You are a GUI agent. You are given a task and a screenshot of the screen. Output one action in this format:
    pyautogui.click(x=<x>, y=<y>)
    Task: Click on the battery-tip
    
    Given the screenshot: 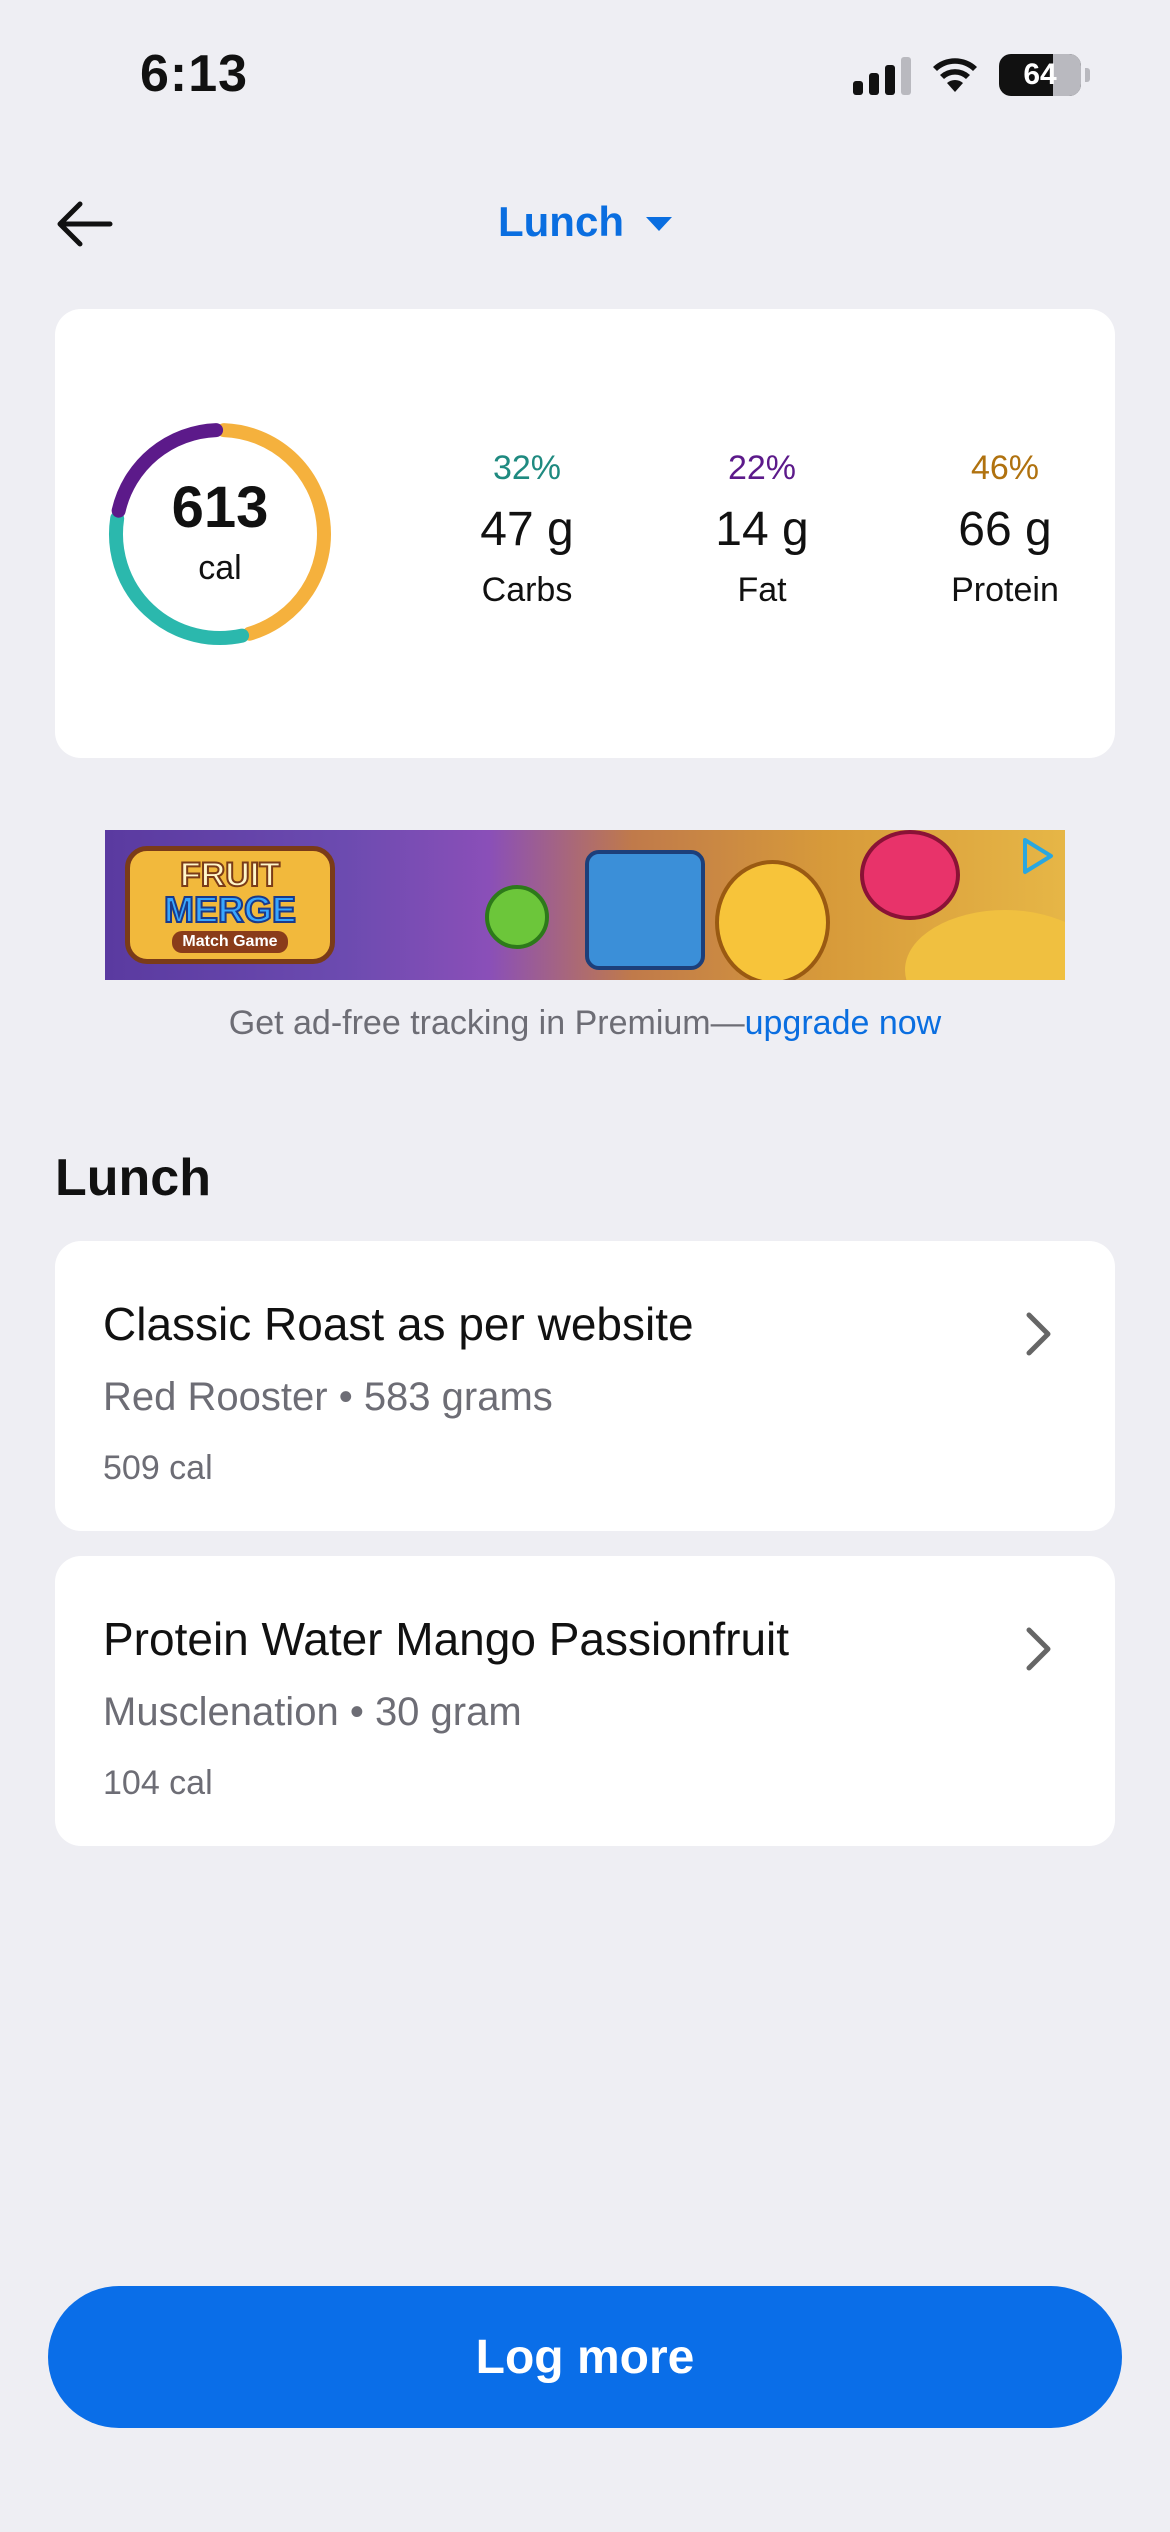 What is the action you would take?
    pyautogui.click(x=1087, y=75)
    